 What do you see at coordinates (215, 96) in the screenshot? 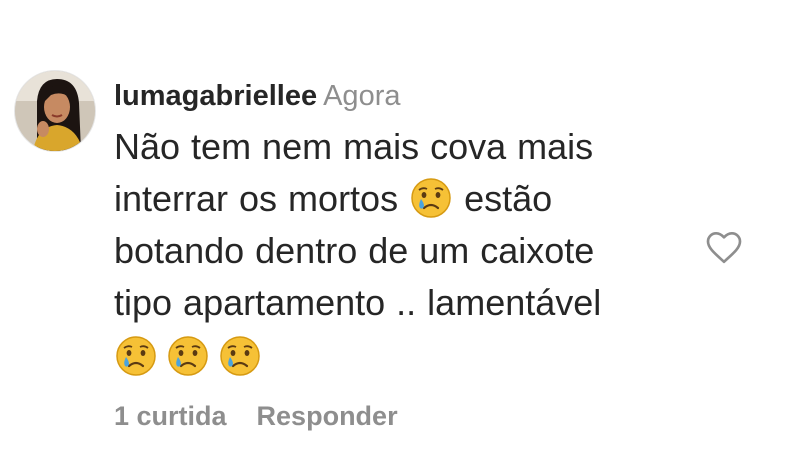
I see `username-link: lumagabriellee` at bounding box center [215, 96].